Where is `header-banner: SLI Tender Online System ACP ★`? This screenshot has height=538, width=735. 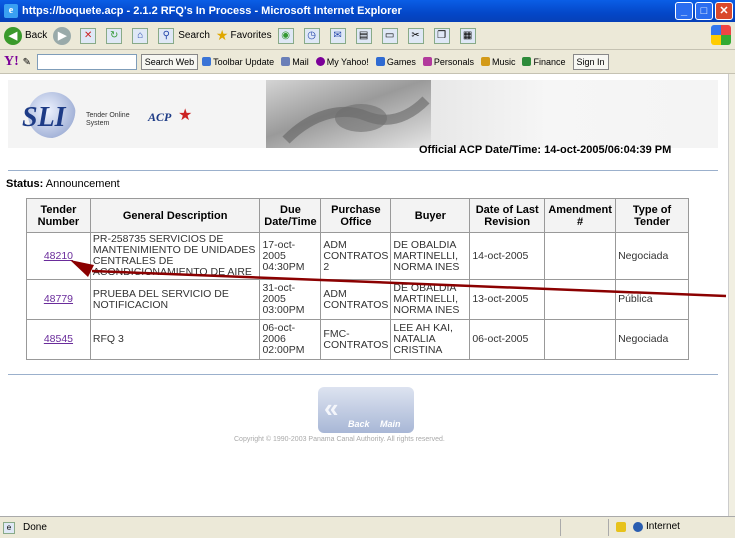 header-banner: SLI Tender Online System ACP ★ is located at coordinates (363, 114).